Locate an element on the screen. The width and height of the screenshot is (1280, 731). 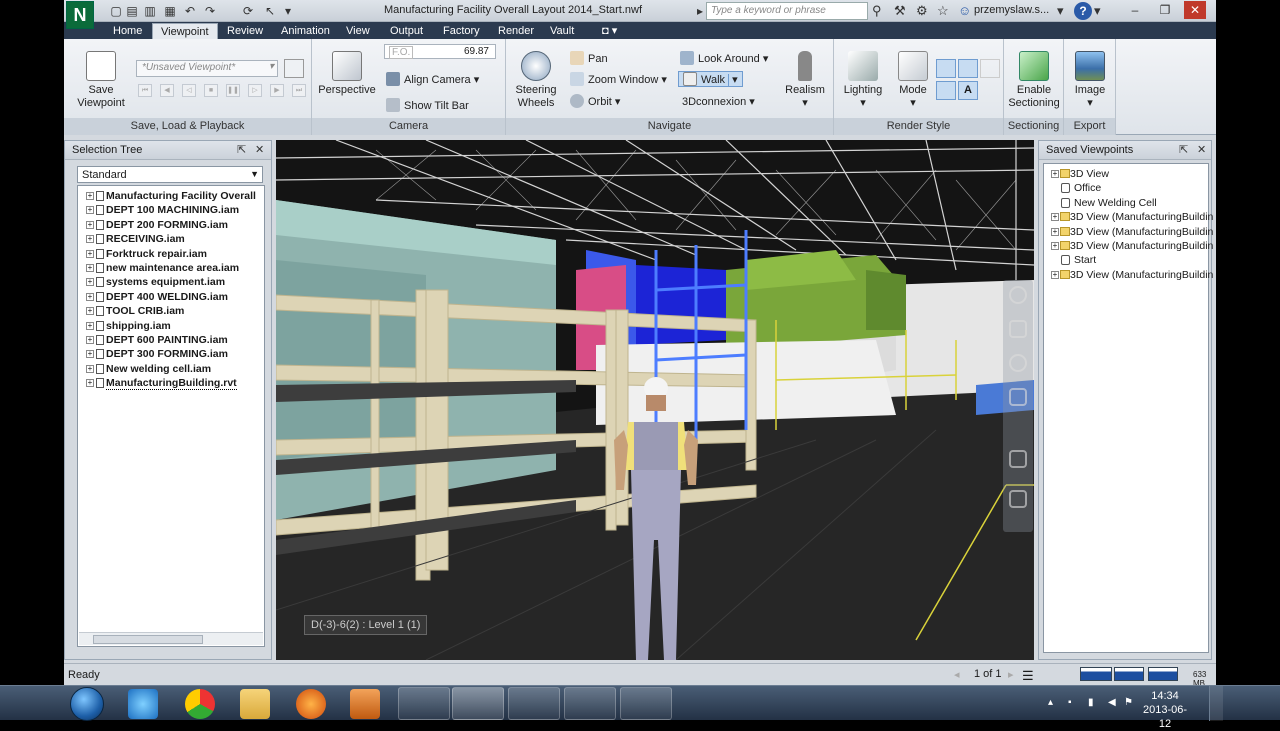
tab-home: Home is located at coordinates (127, 31).